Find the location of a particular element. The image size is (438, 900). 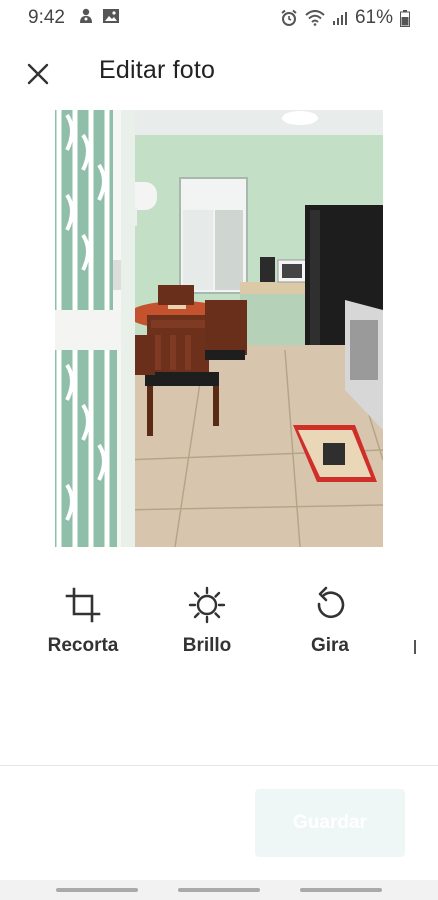

status-right: 61% is located at coordinates (345, 18).